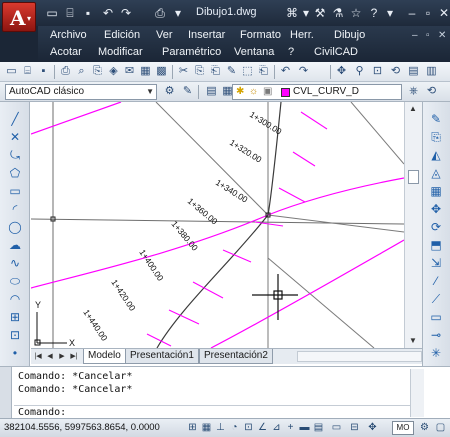 The image size is (450, 437). I want to click on construction-line-icon: ✕, so click(15, 137).